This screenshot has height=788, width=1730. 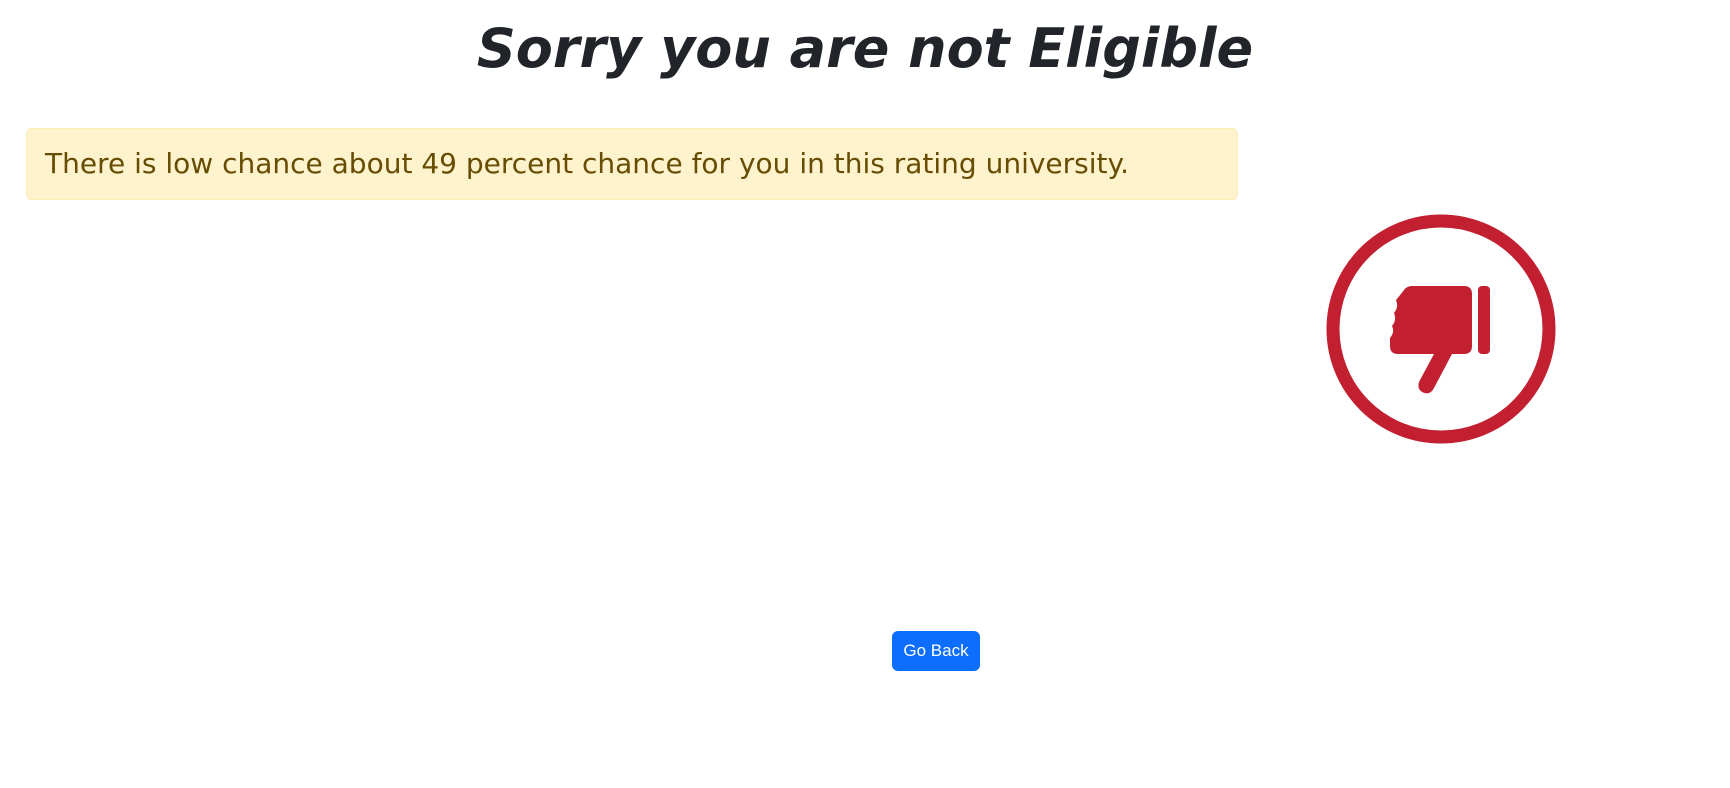 What do you see at coordinates (865, 48) in the screenshot?
I see `page-title: Sorry you are not Eligible` at bounding box center [865, 48].